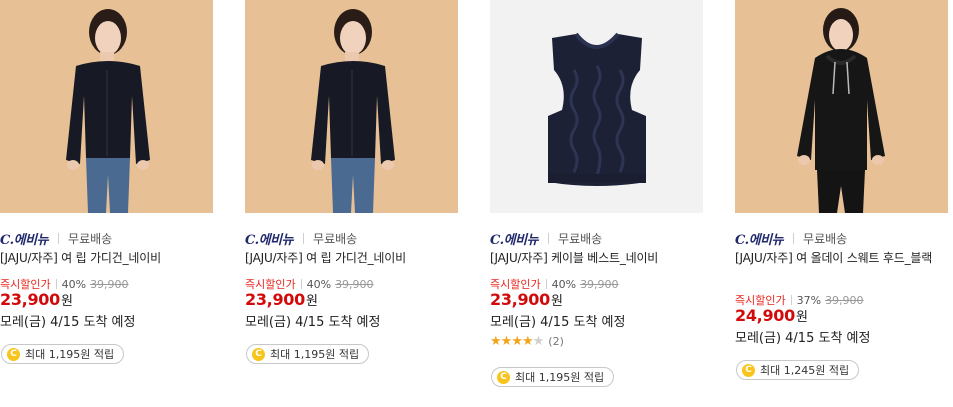 Image resolution: width=953 pixels, height=407 pixels. Describe the element at coordinates (538, 341) in the screenshot. I see `star-icon: ★` at that location.